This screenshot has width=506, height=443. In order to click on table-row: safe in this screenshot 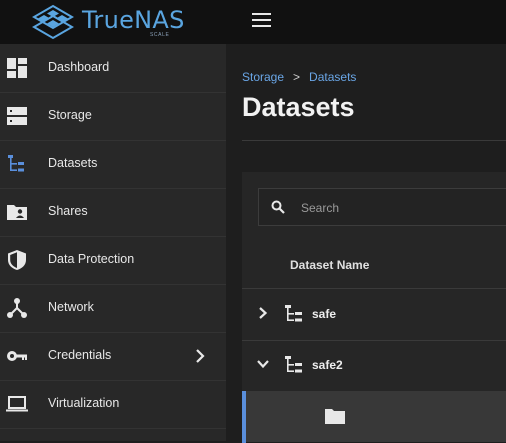, I will do `click(374, 315)`.